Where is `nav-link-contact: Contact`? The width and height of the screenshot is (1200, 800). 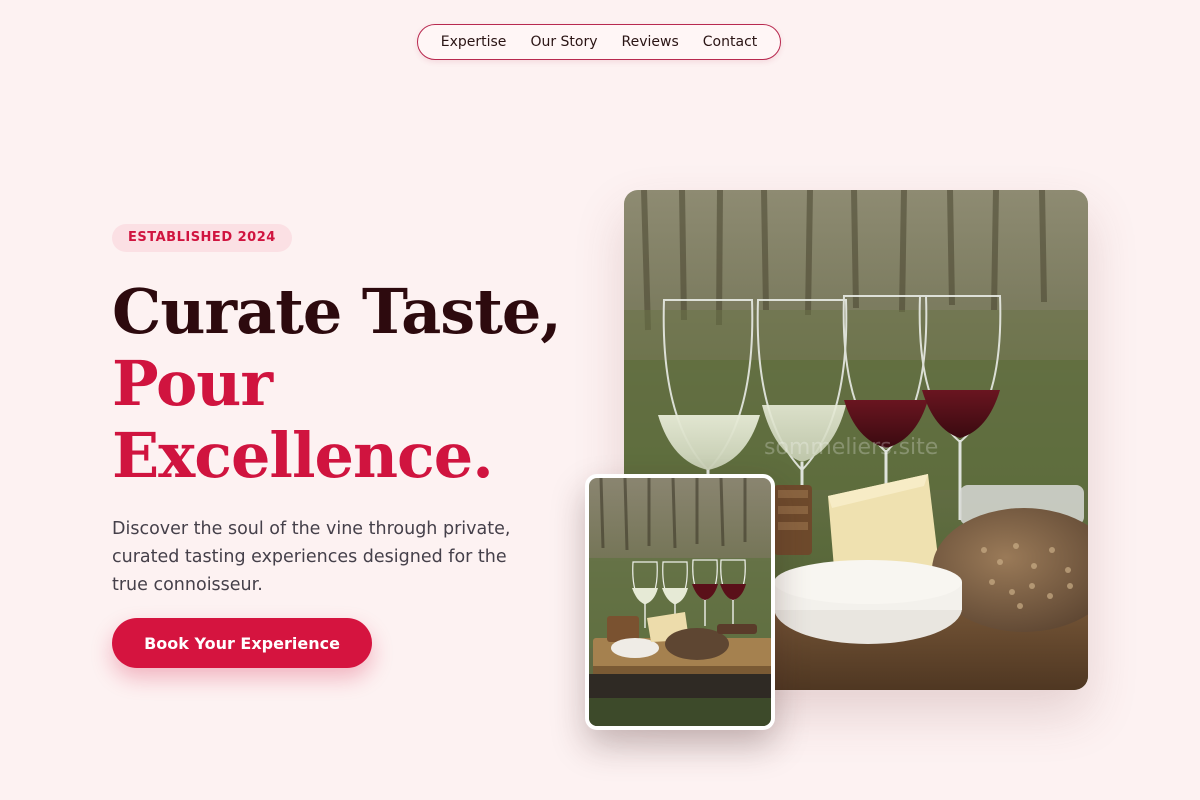
nav-link-contact: Contact is located at coordinates (730, 42).